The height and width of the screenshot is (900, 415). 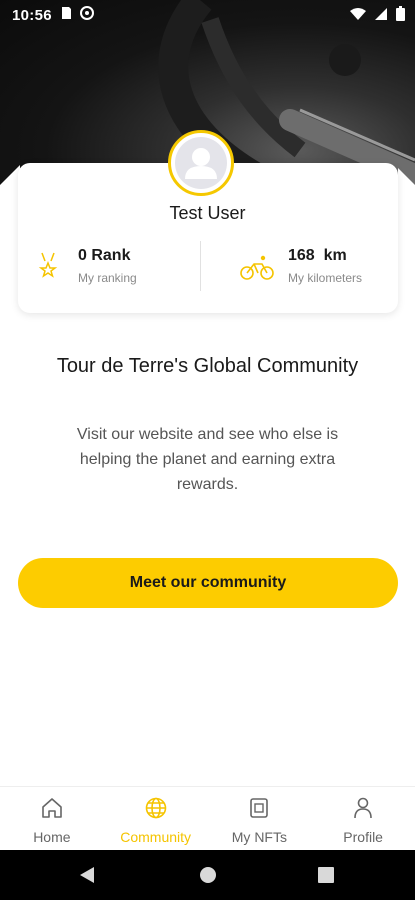 I want to click on nav-profile-label: Profile, so click(x=363, y=837).